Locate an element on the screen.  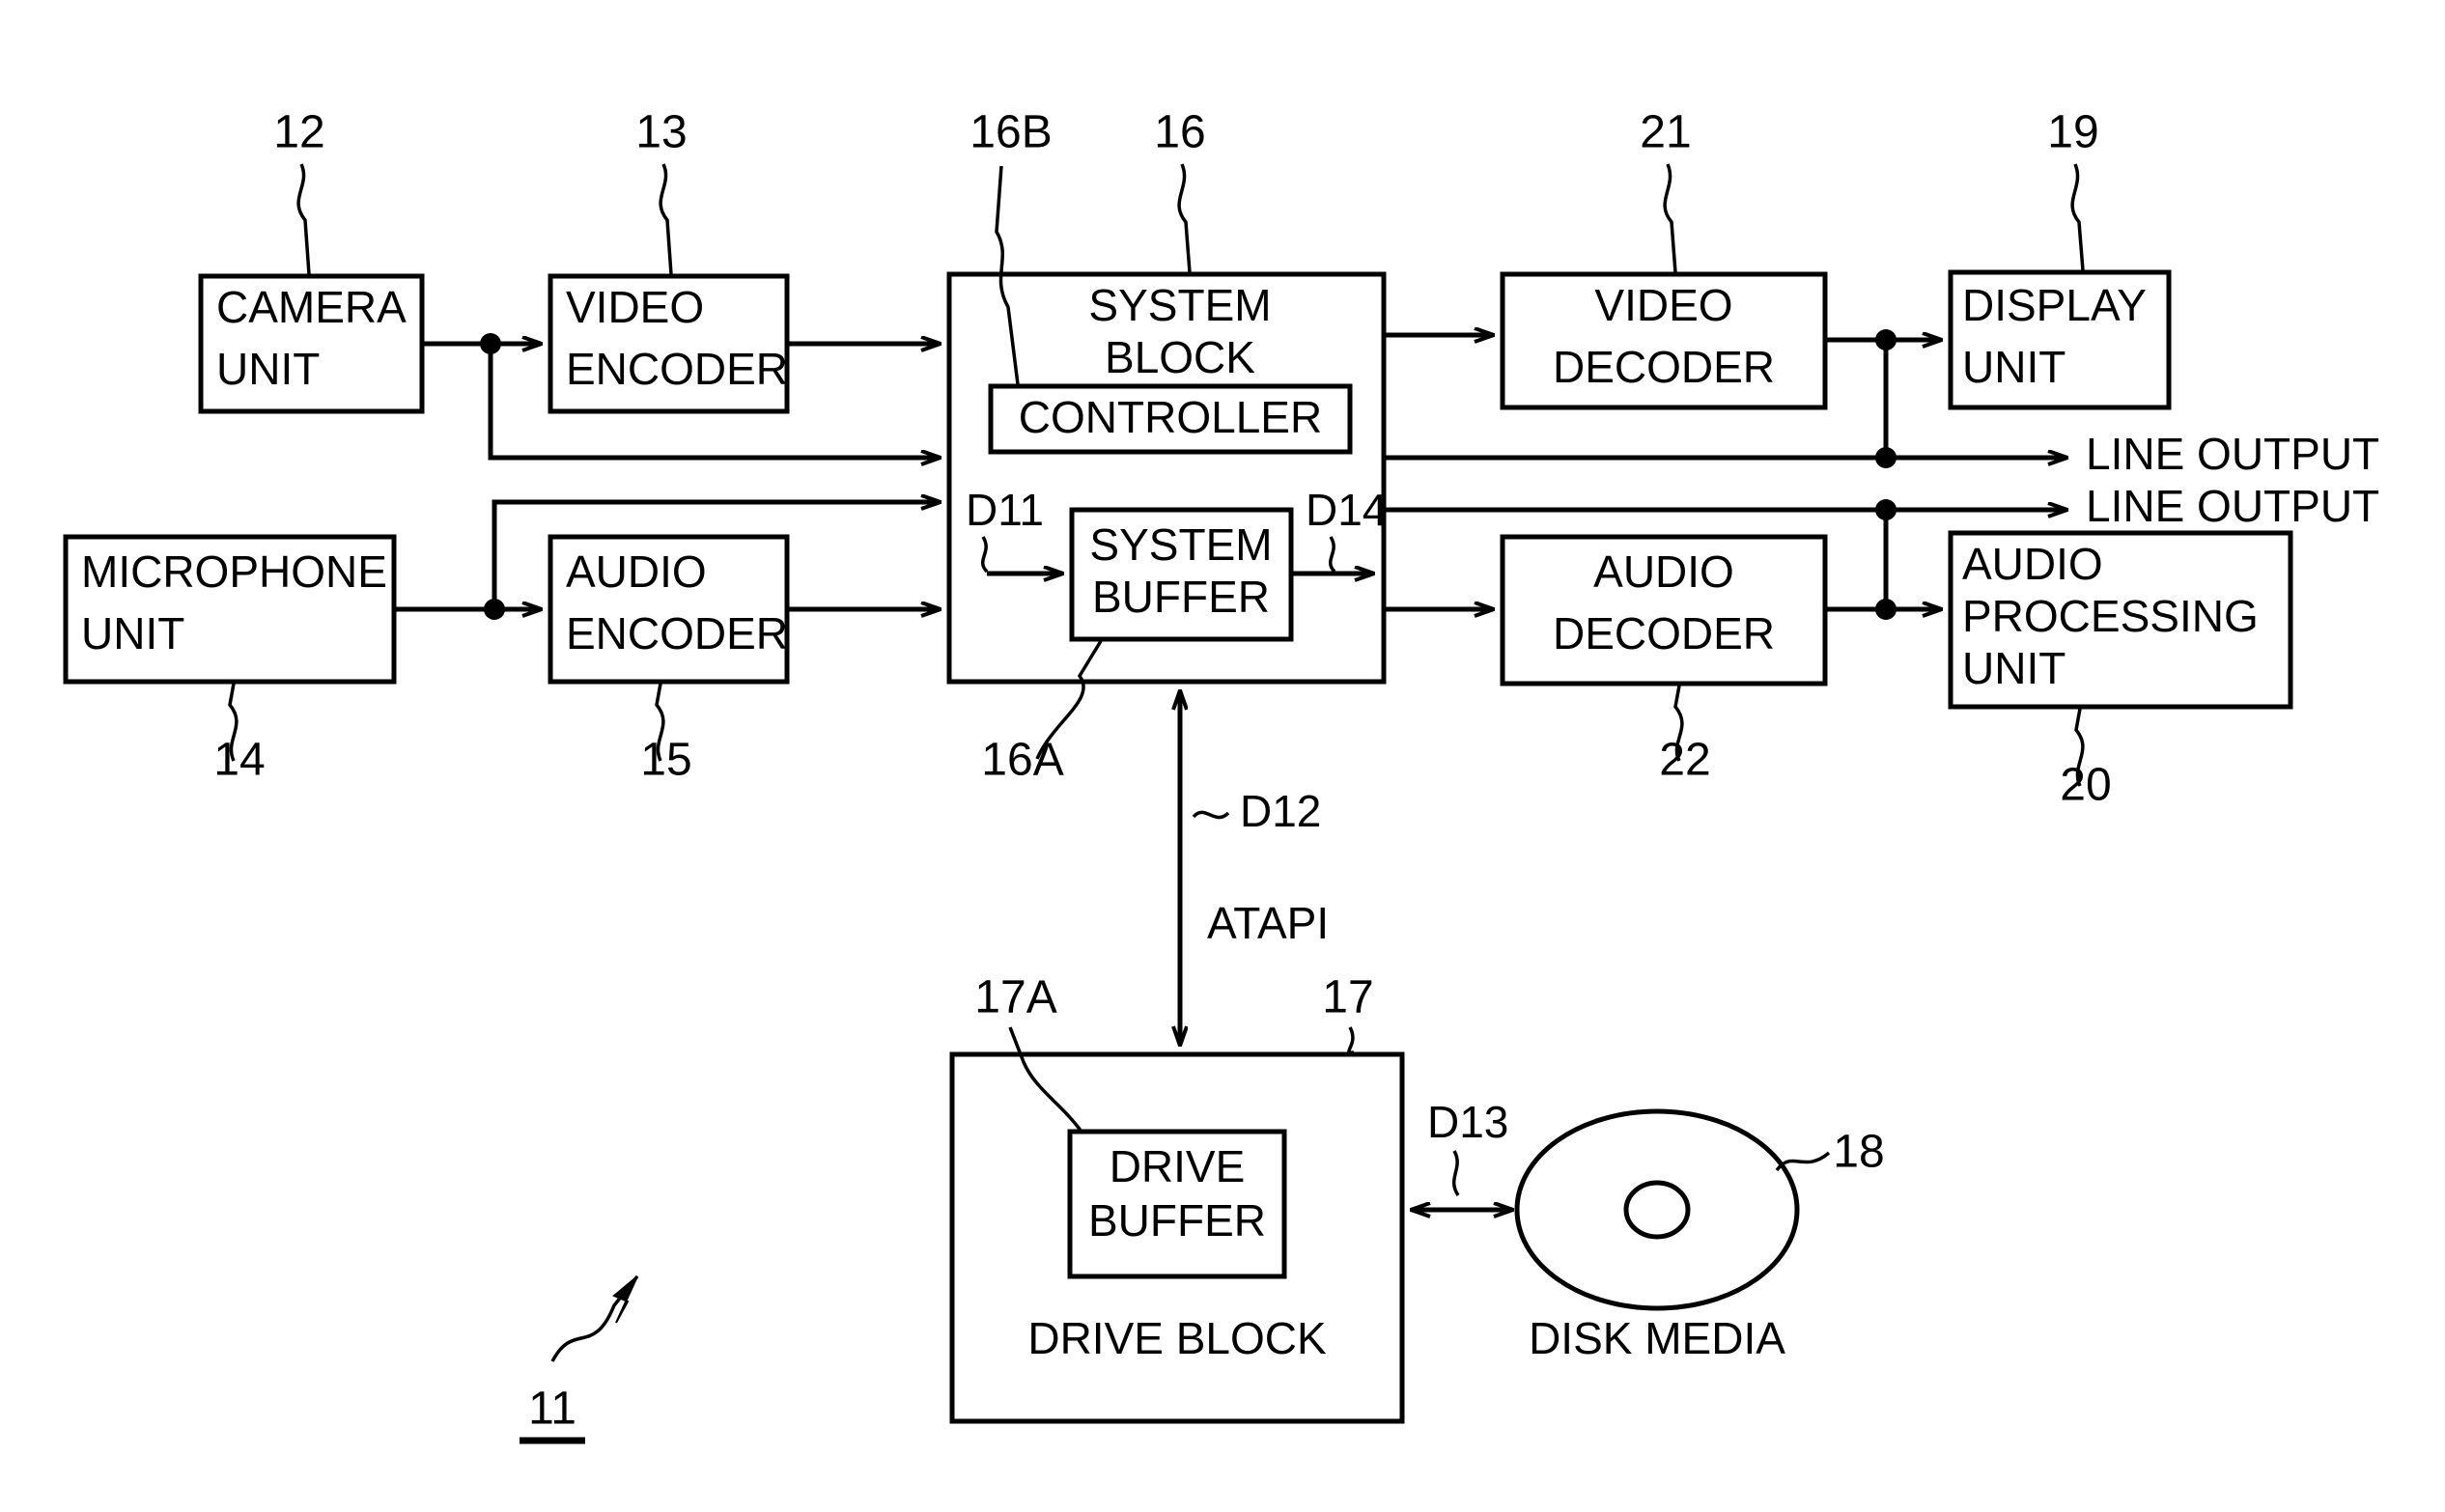
block-drive-buffer: DRIVE BUFFER is located at coordinates (1177, 1204).